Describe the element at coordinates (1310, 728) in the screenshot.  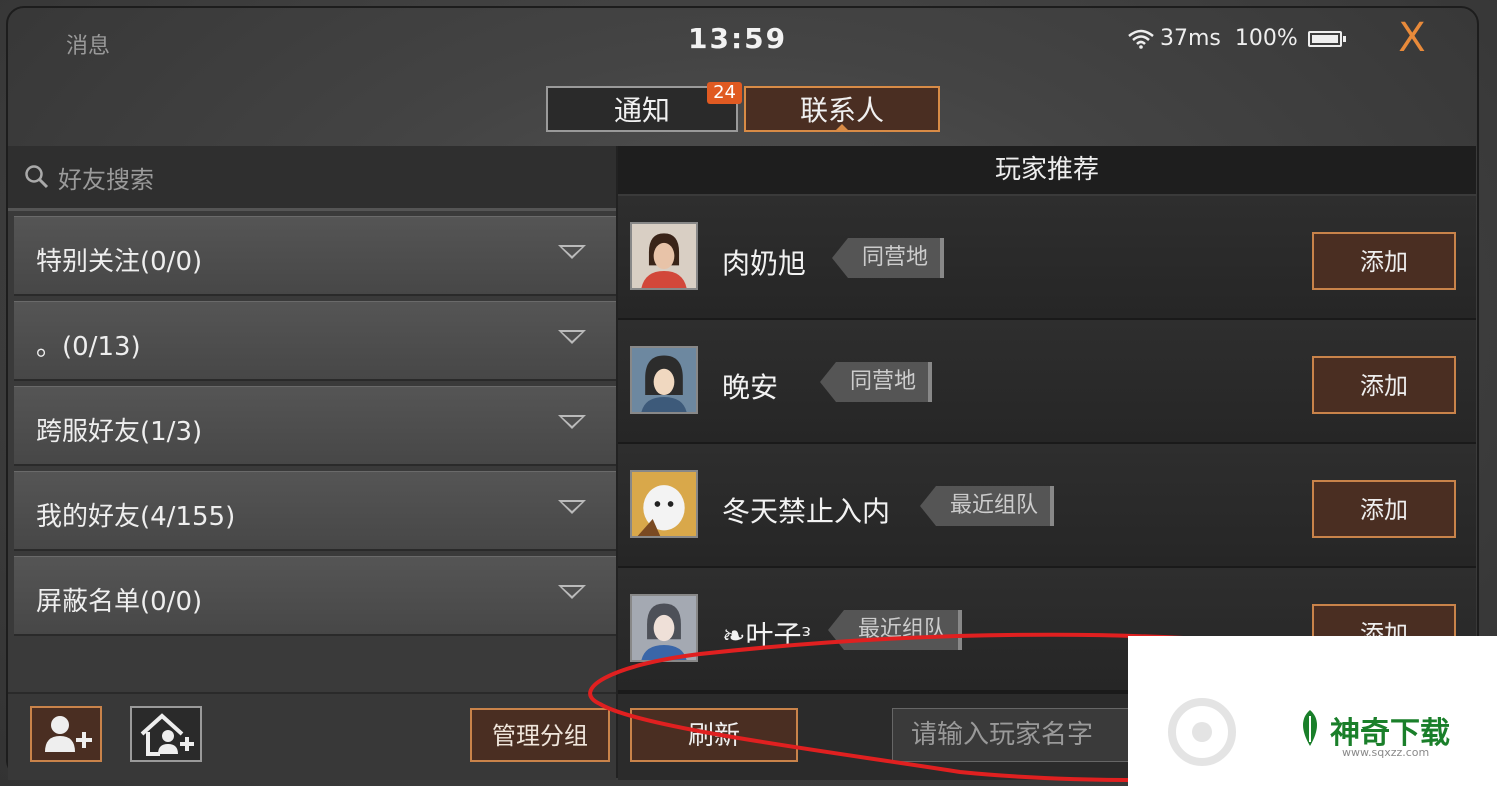
I see `leaf-logo-icon` at that location.